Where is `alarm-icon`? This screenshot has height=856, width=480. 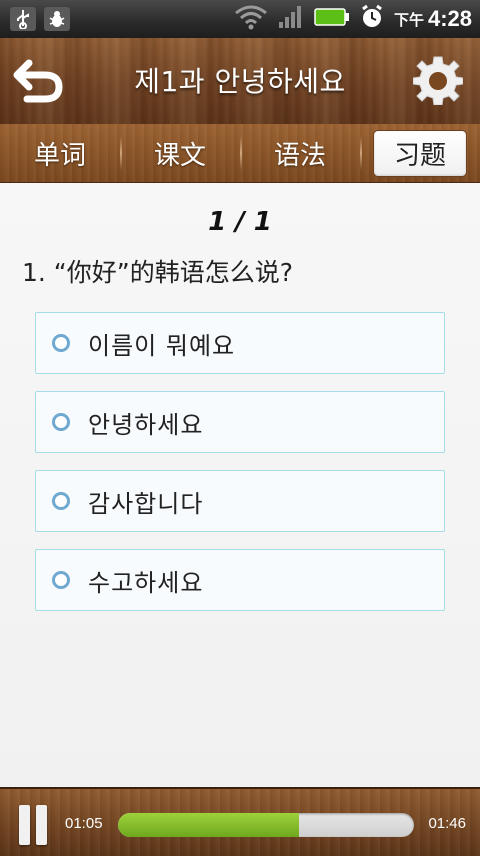 alarm-icon is located at coordinates (372, 19).